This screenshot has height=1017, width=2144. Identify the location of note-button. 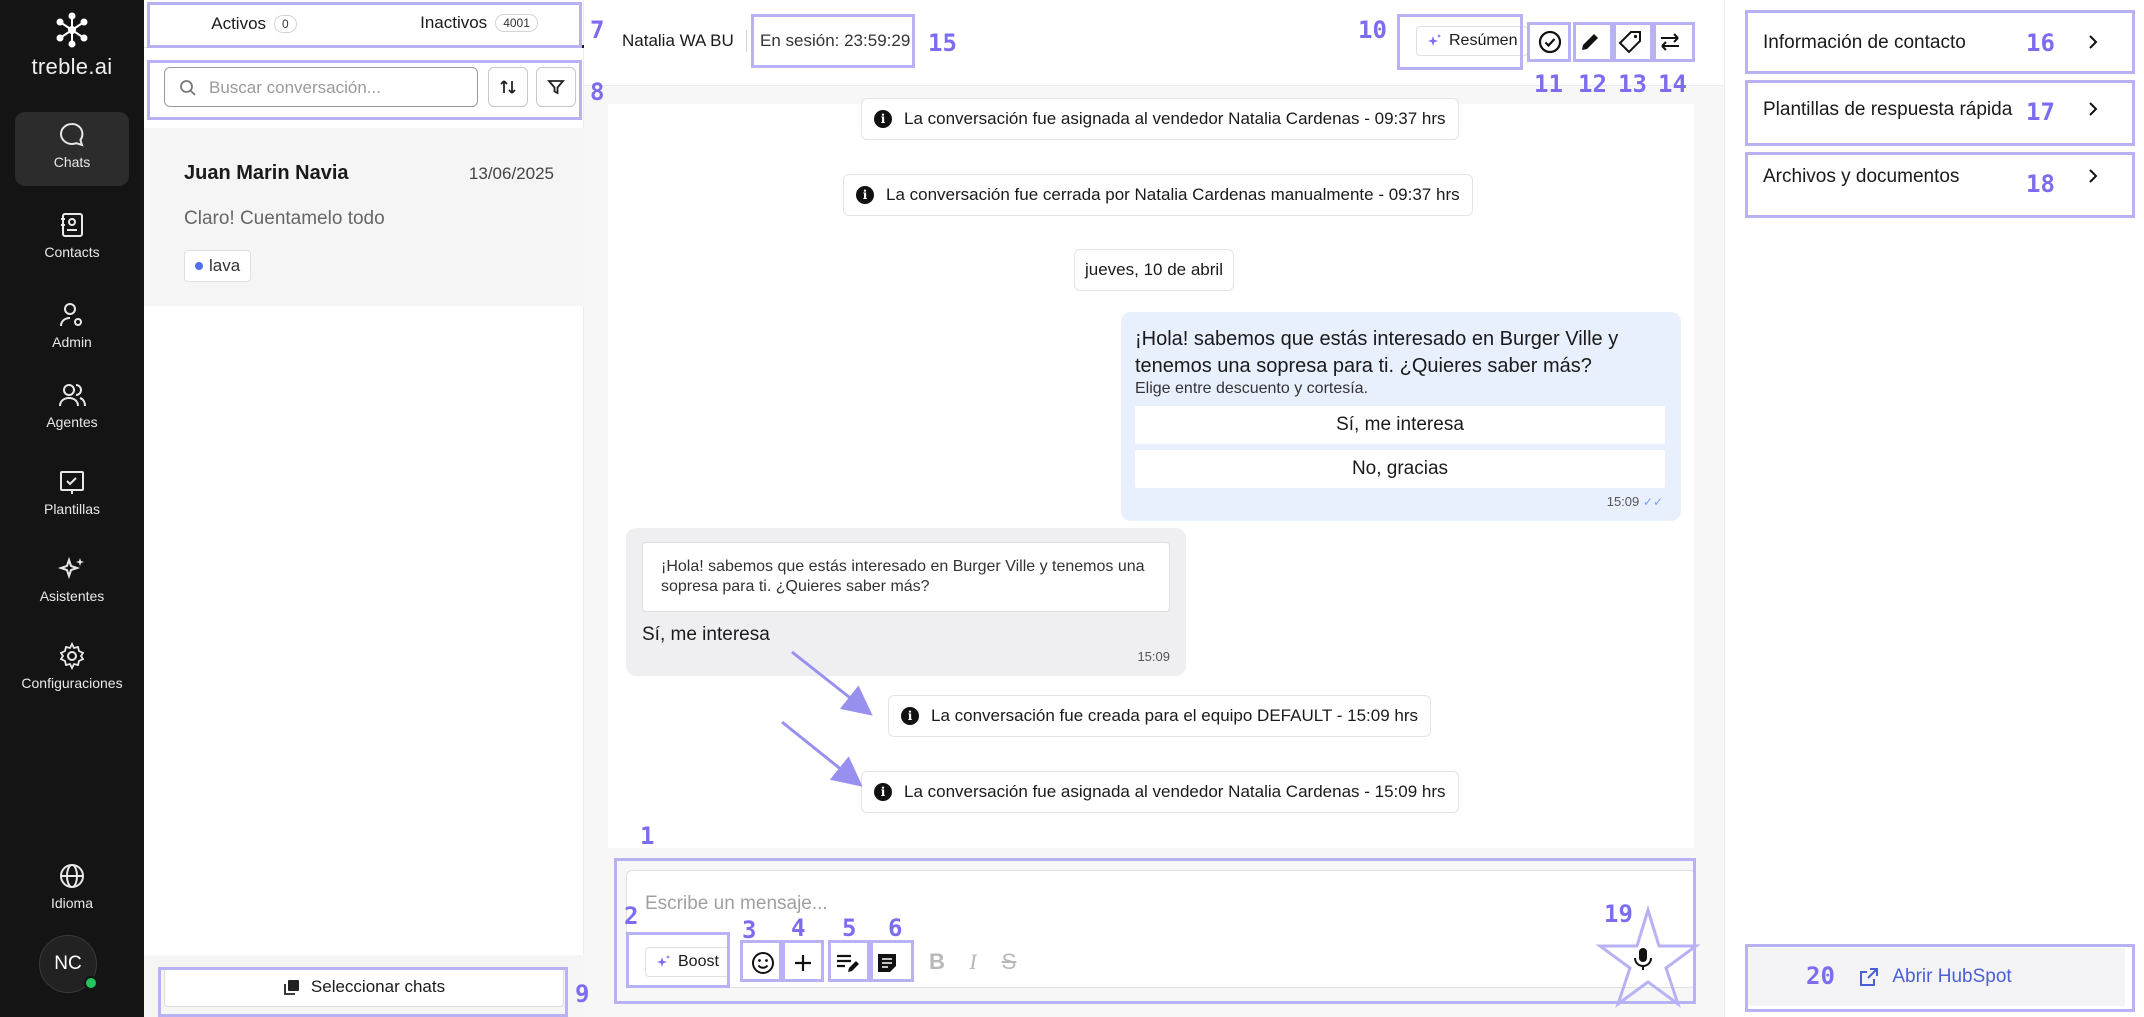
(887, 963).